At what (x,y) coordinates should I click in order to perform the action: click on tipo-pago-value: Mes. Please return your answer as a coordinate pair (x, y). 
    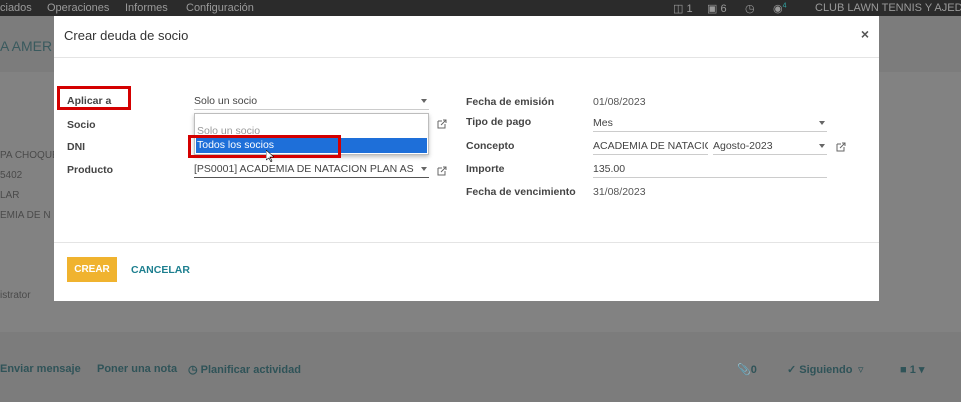
    Looking at the image, I should click on (603, 123).